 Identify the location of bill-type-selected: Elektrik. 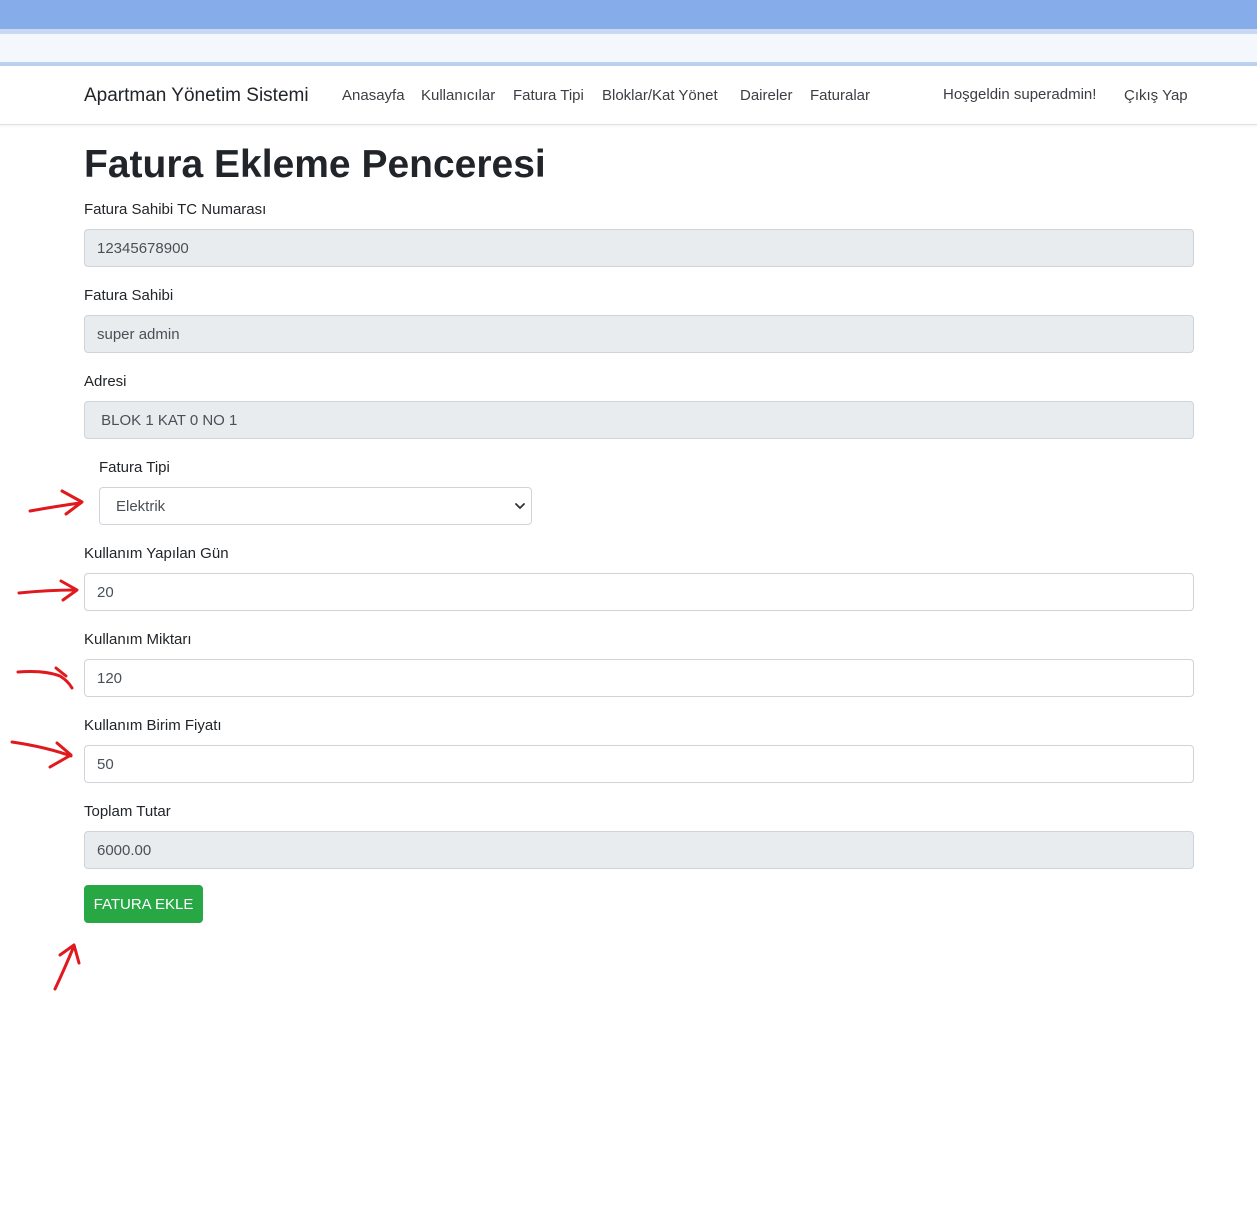
(141, 506).